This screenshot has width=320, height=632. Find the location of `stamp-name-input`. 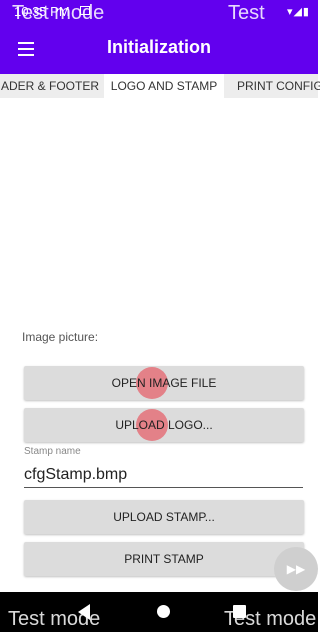

stamp-name-input is located at coordinates (163, 475).